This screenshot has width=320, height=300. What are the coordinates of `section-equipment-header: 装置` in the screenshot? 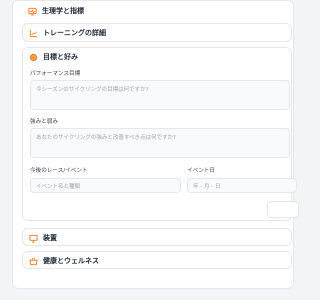 It's located at (157, 238).